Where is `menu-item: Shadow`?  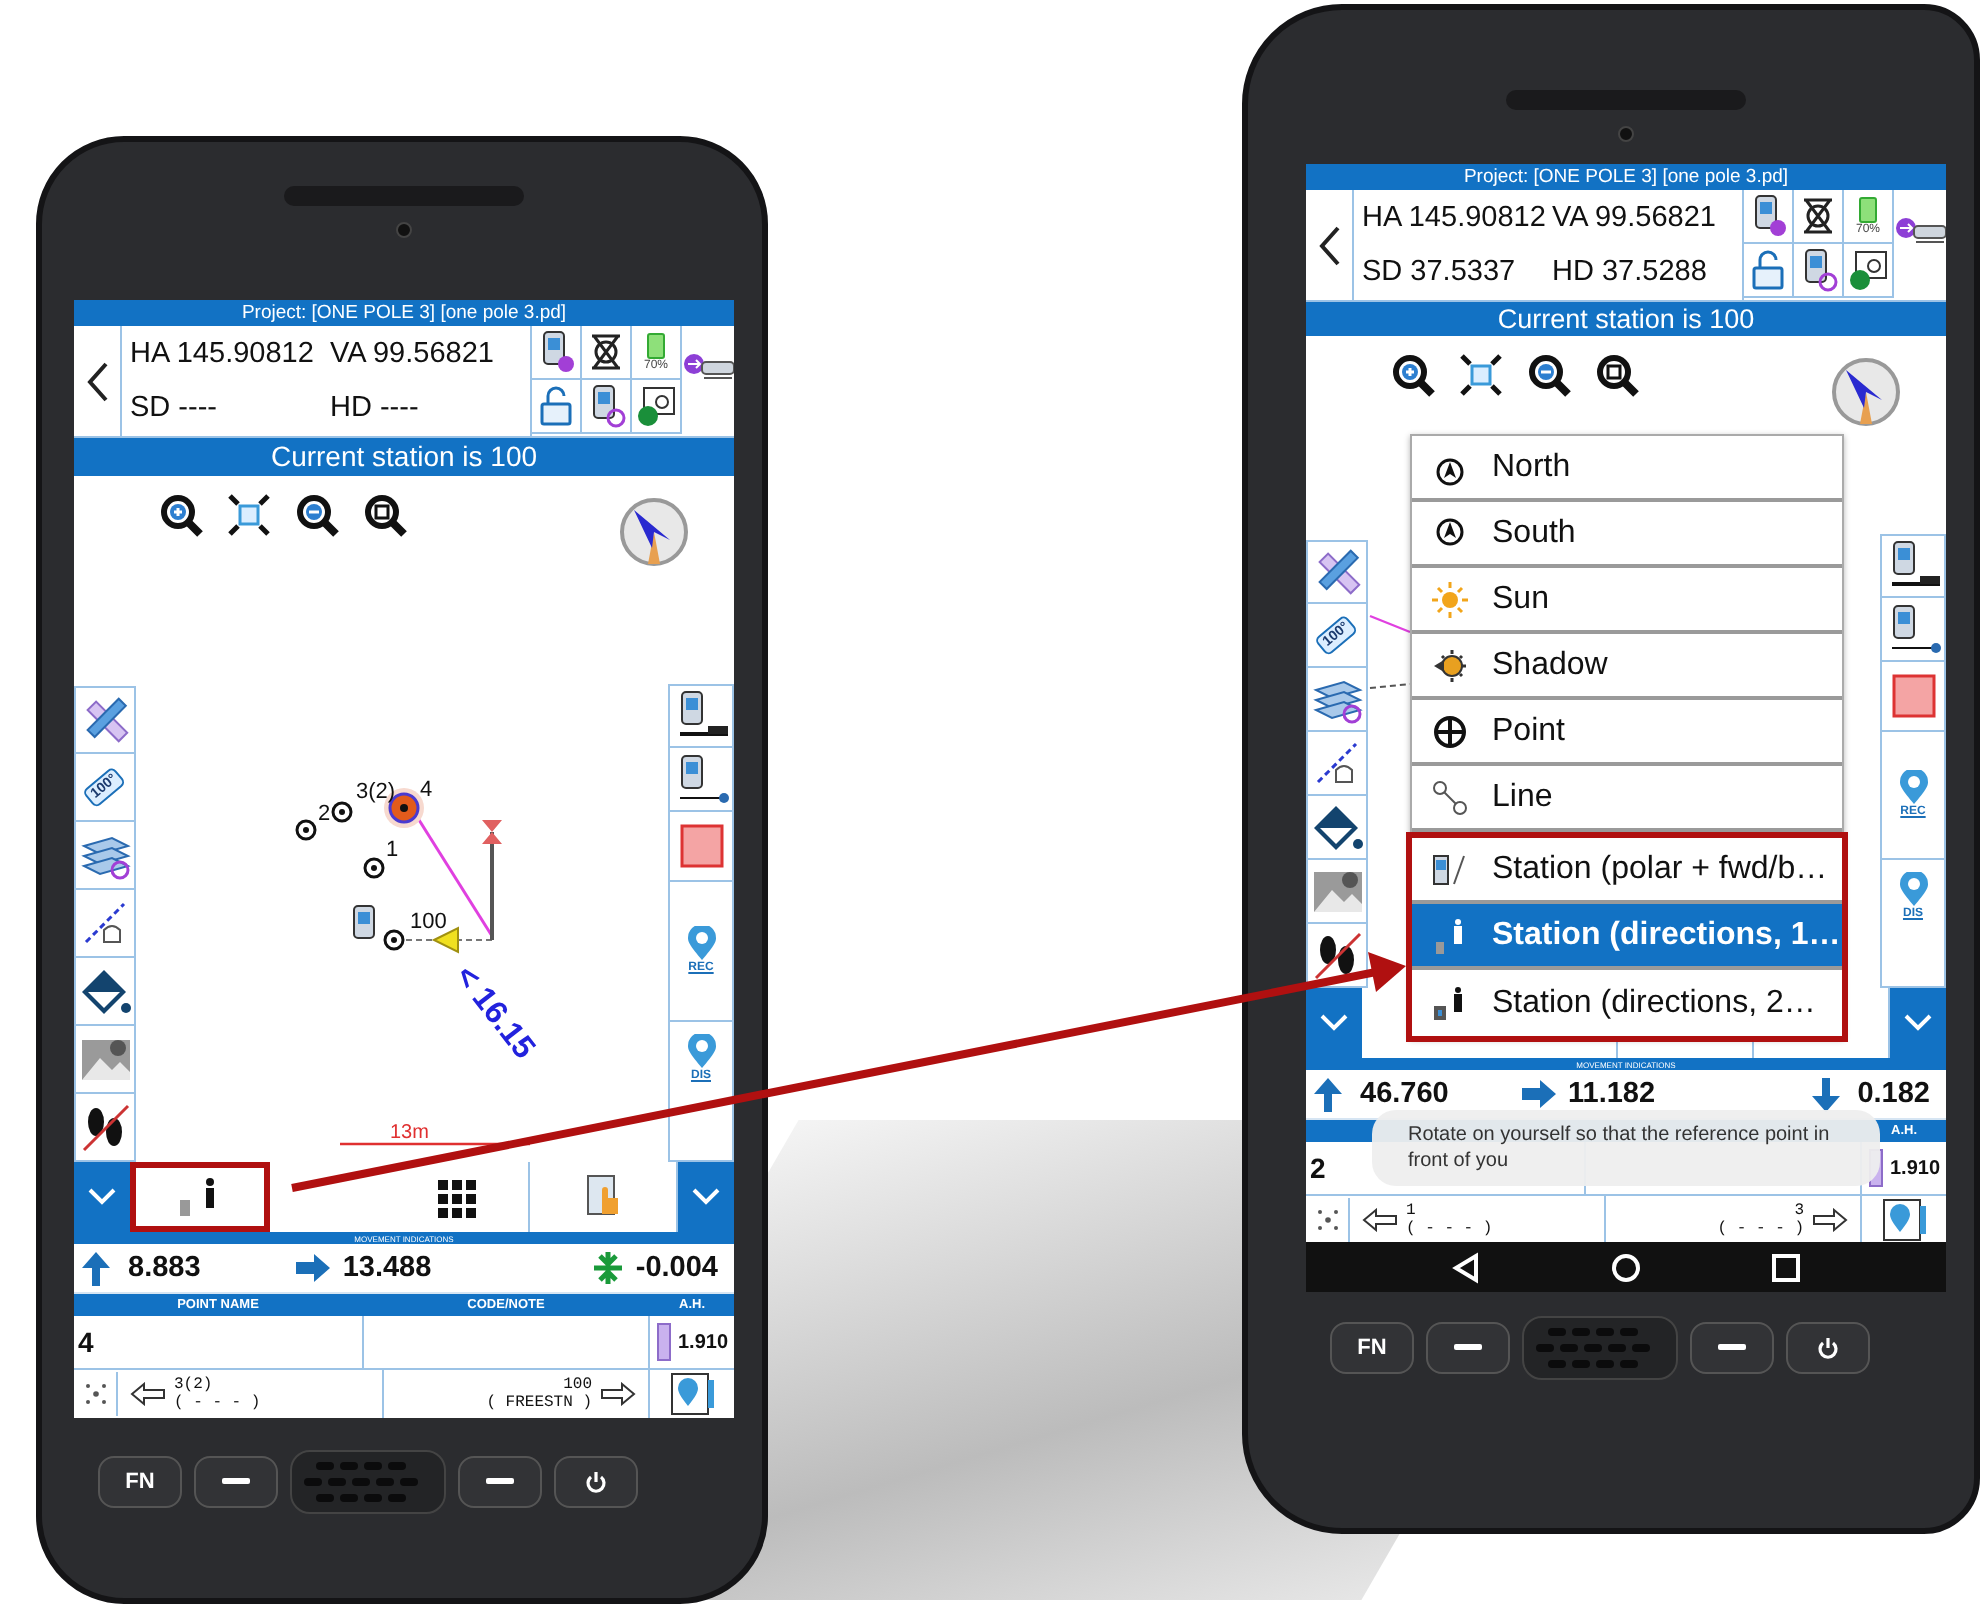
menu-item: Shadow is located at coordinates (1627, 667).